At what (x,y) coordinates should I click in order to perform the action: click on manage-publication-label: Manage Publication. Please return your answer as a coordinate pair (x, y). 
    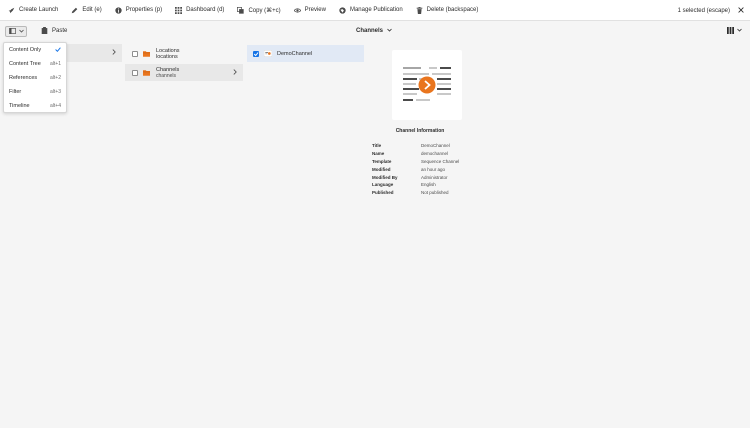
    Looking at the image, I should click on (376, 10).